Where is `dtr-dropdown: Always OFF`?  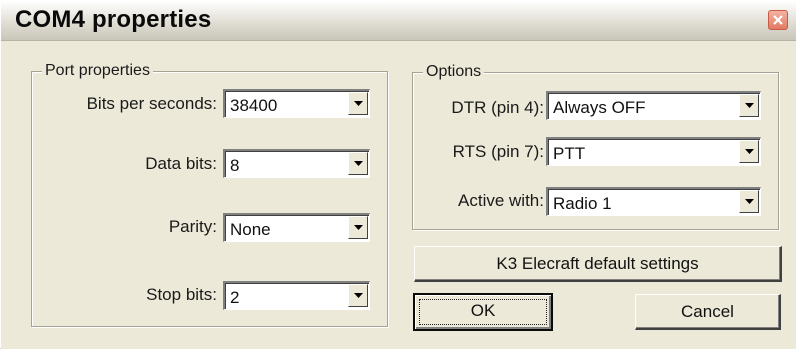
dtr-dropdown: Always OFF is located at coordinates (653, 105).